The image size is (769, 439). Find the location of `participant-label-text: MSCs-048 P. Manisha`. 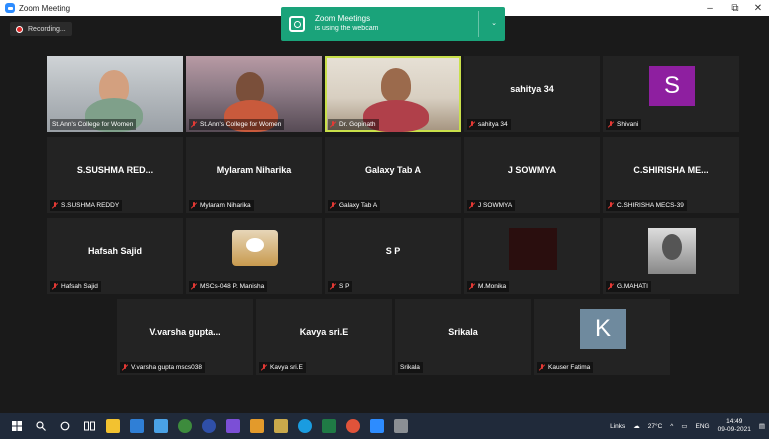

participant-label-text: MSCs-048 P. Manisha is located at coordinates (232, 286).